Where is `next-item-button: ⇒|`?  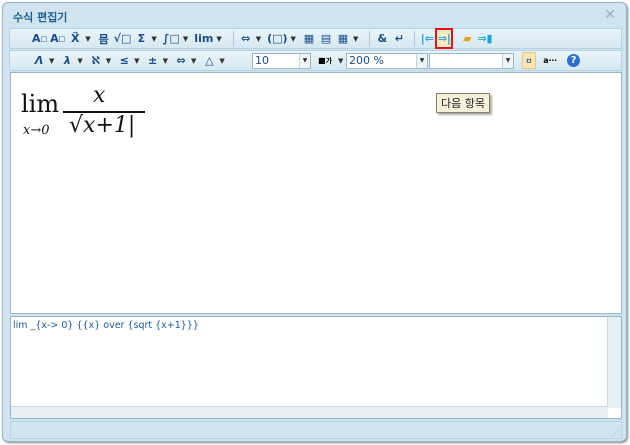 next-item-button: ⇒| is located at coordinates (444, 38).